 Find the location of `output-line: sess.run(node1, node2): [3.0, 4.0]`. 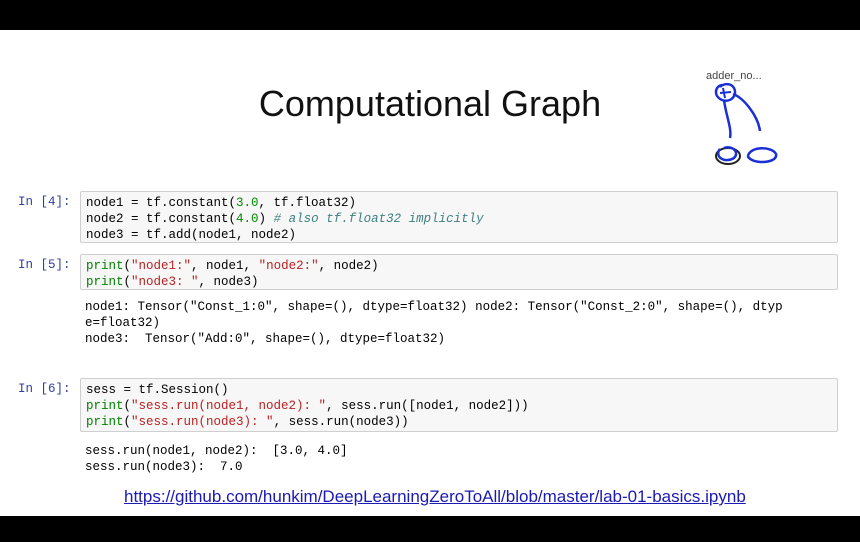

output-line: sess.run(node1, node2): [3.0, 4.0] is located at coordinates (216, 451).